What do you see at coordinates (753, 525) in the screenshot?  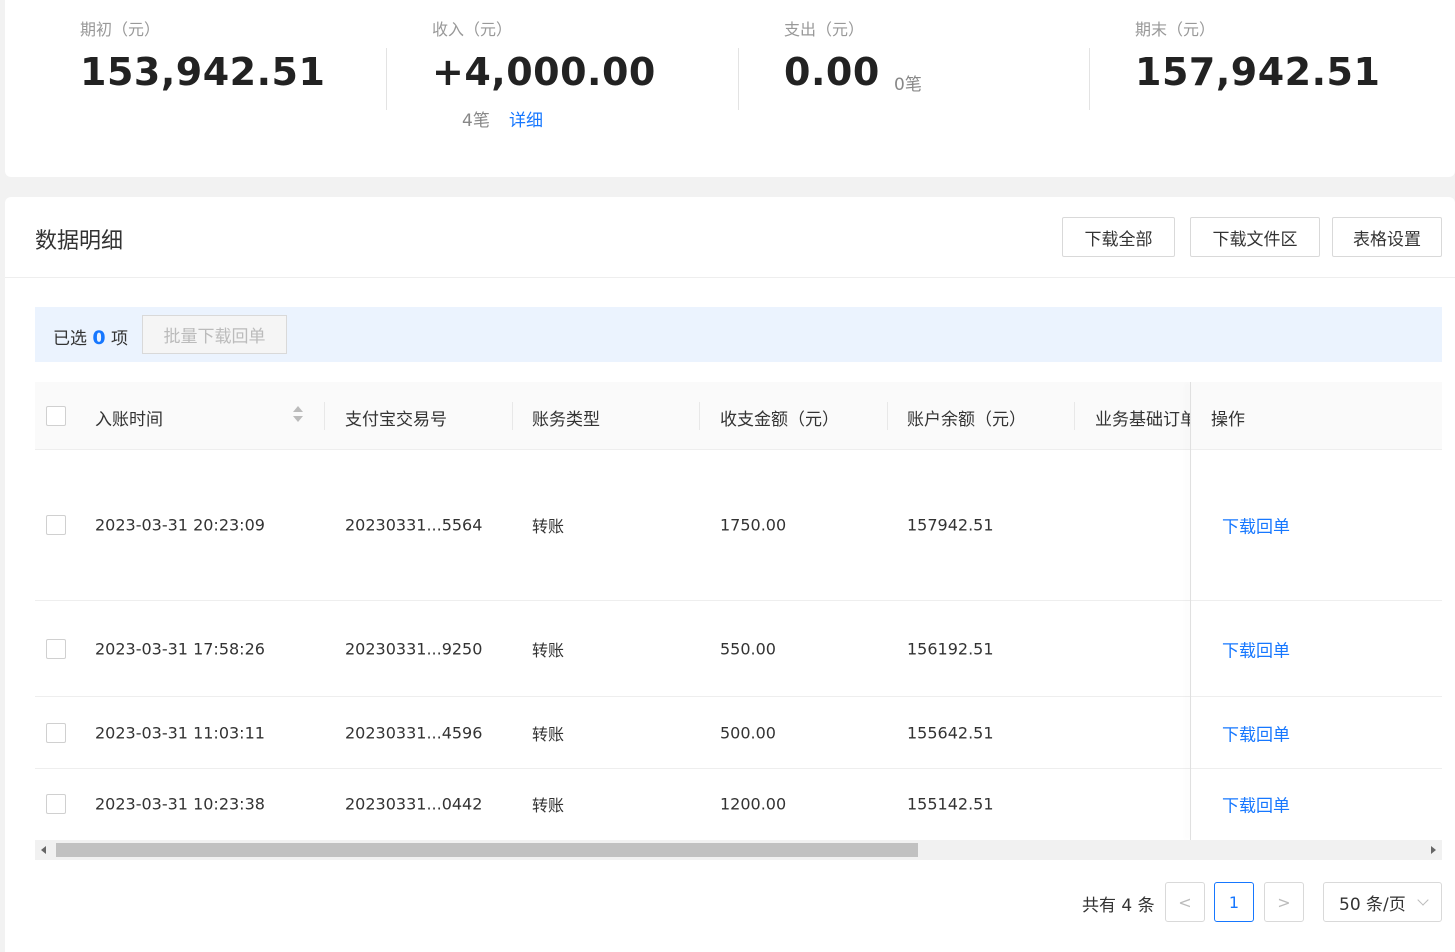 I see `cell-amount: 1750.00` at bounding box center [753, 525].